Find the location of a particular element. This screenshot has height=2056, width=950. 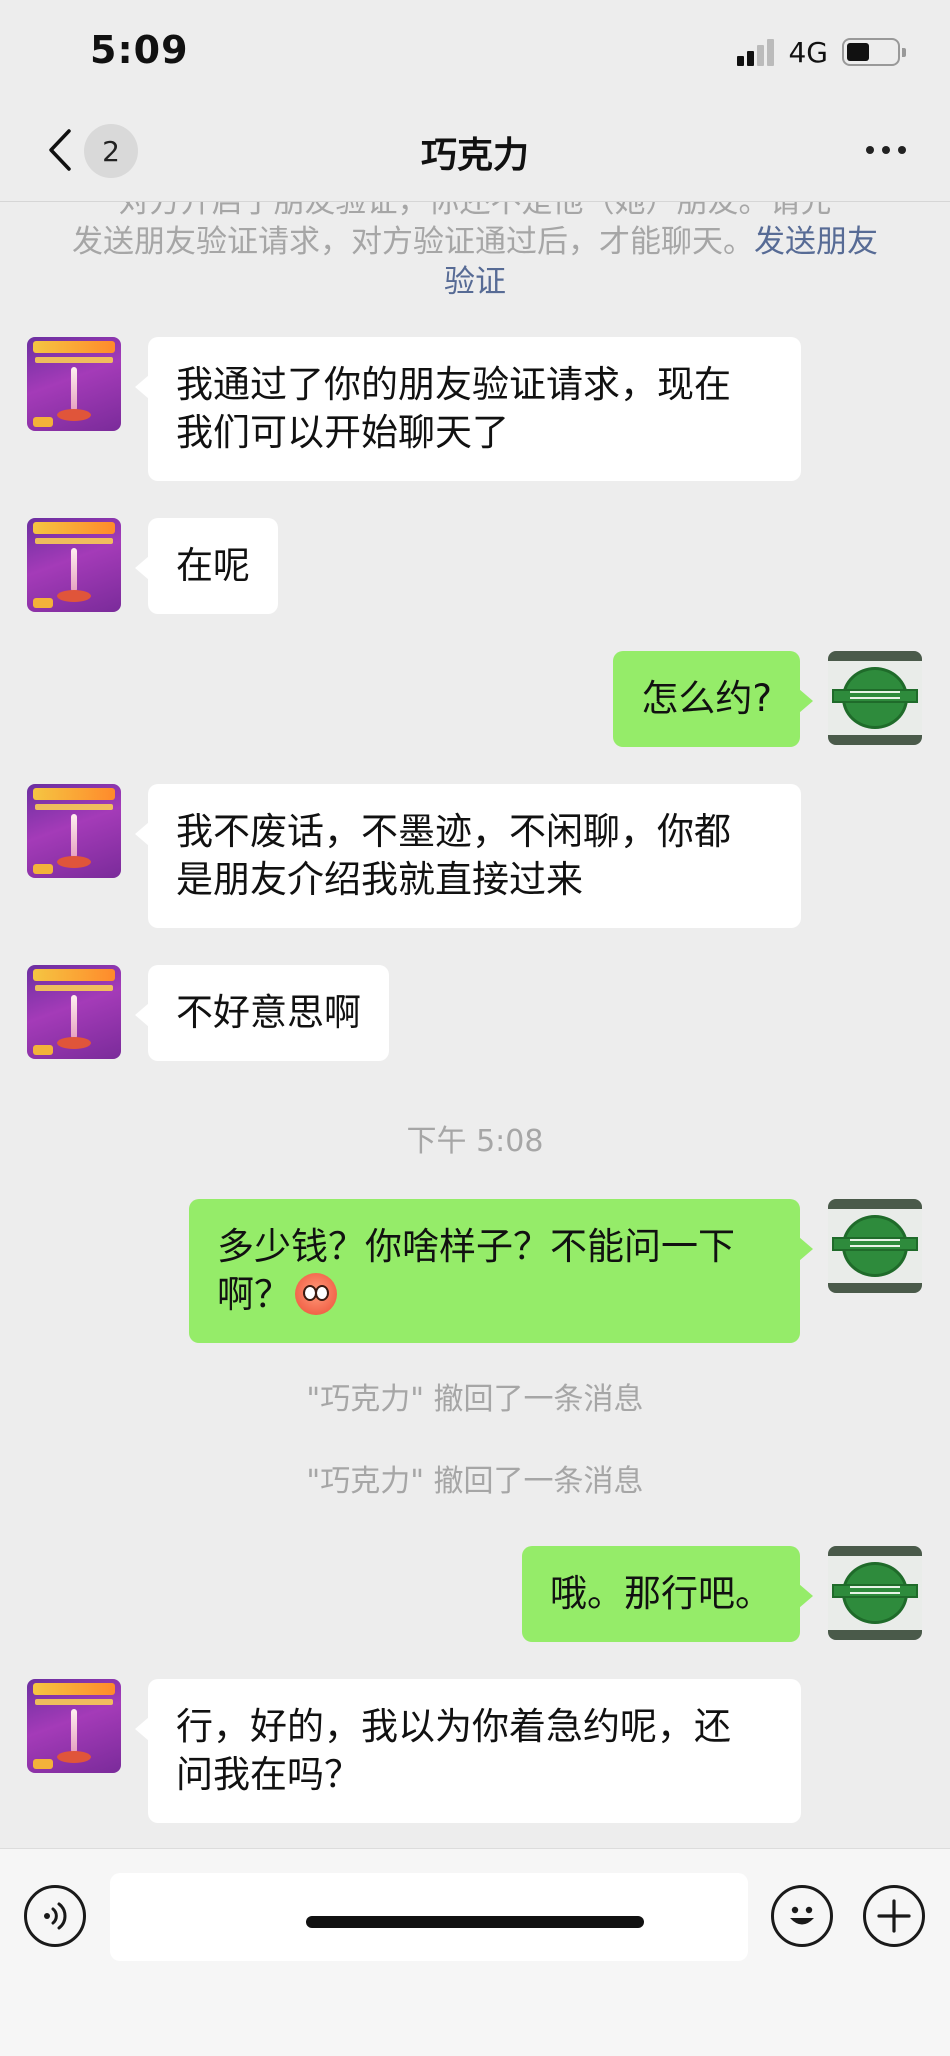

flushed-face-emoji-icon is located at coordinates (316, 1294).